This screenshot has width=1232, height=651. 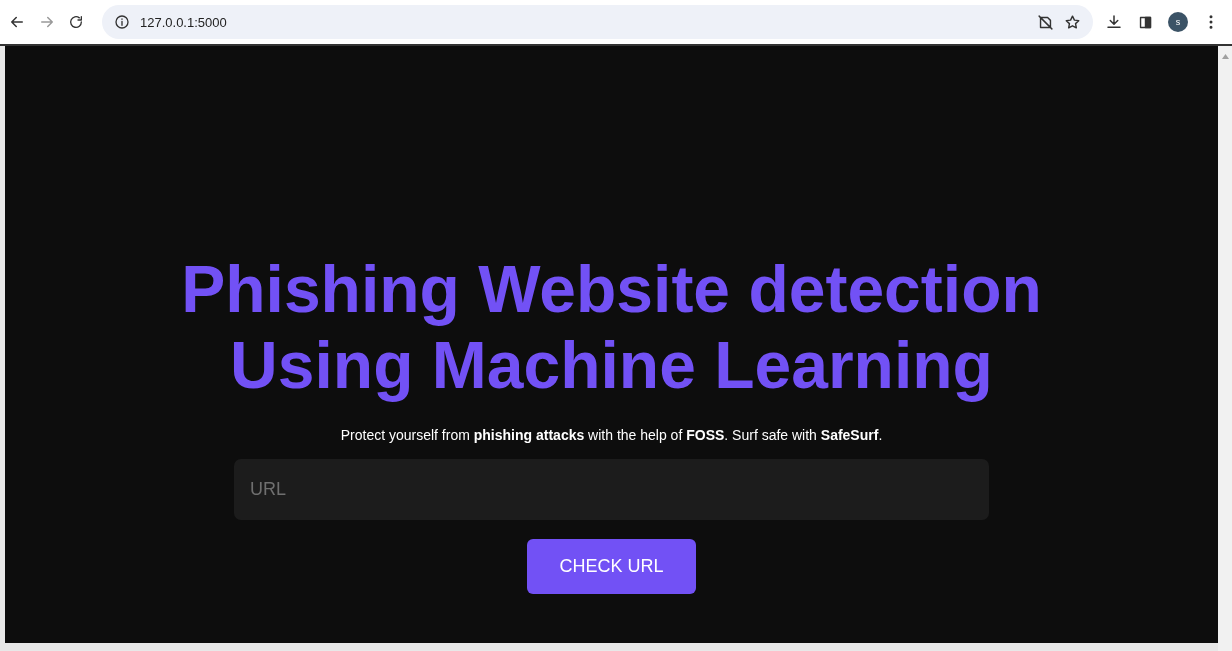 I want to click on check-url-button: CHECK URL, so click(x=611, y=566).